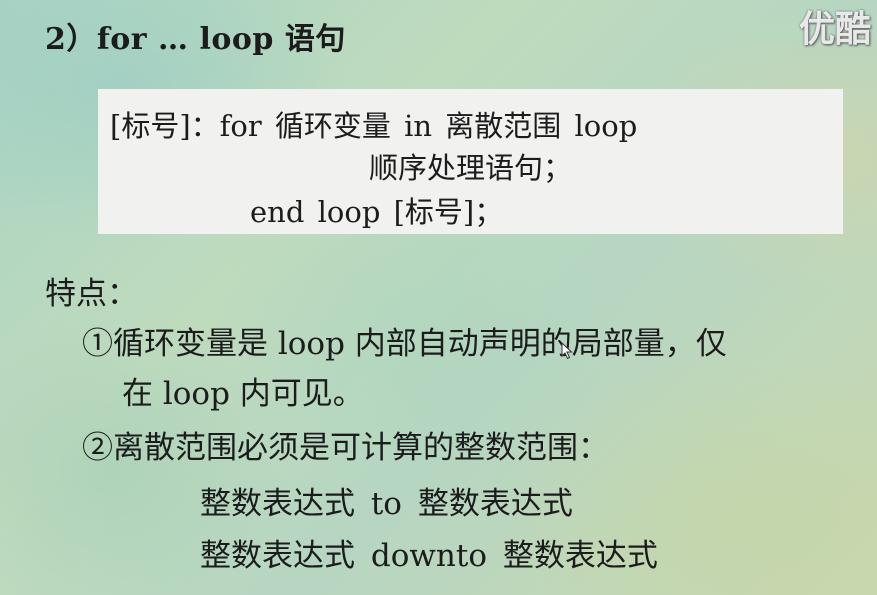  Describe the element at coordinates (243, 394) in the screenshot. I see `feature-item-1-line-2: 在 loop 内可见。` at that location.